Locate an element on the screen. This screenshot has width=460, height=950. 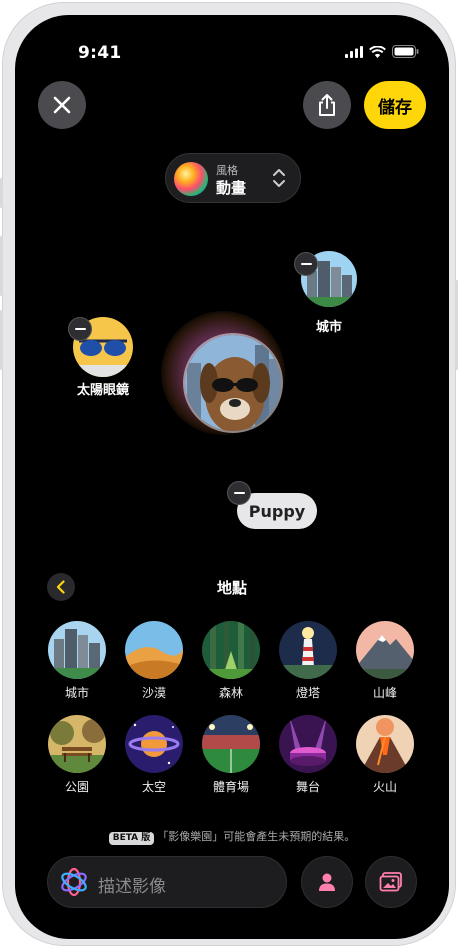
disclaimer: BETA 版「影像樂園」可能會產生未預期的結果。 is located at coordinates (232, 836).